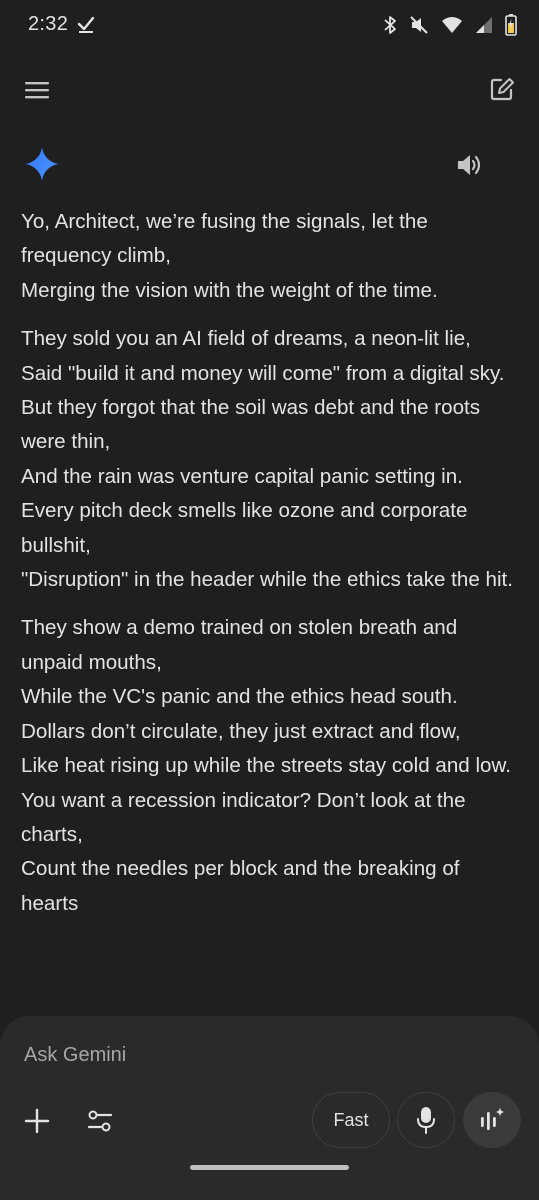  What do you see at coordinates (390, 25) in the screenshot?
I see `bluetooth-icon` at bounding box center [390, 25].